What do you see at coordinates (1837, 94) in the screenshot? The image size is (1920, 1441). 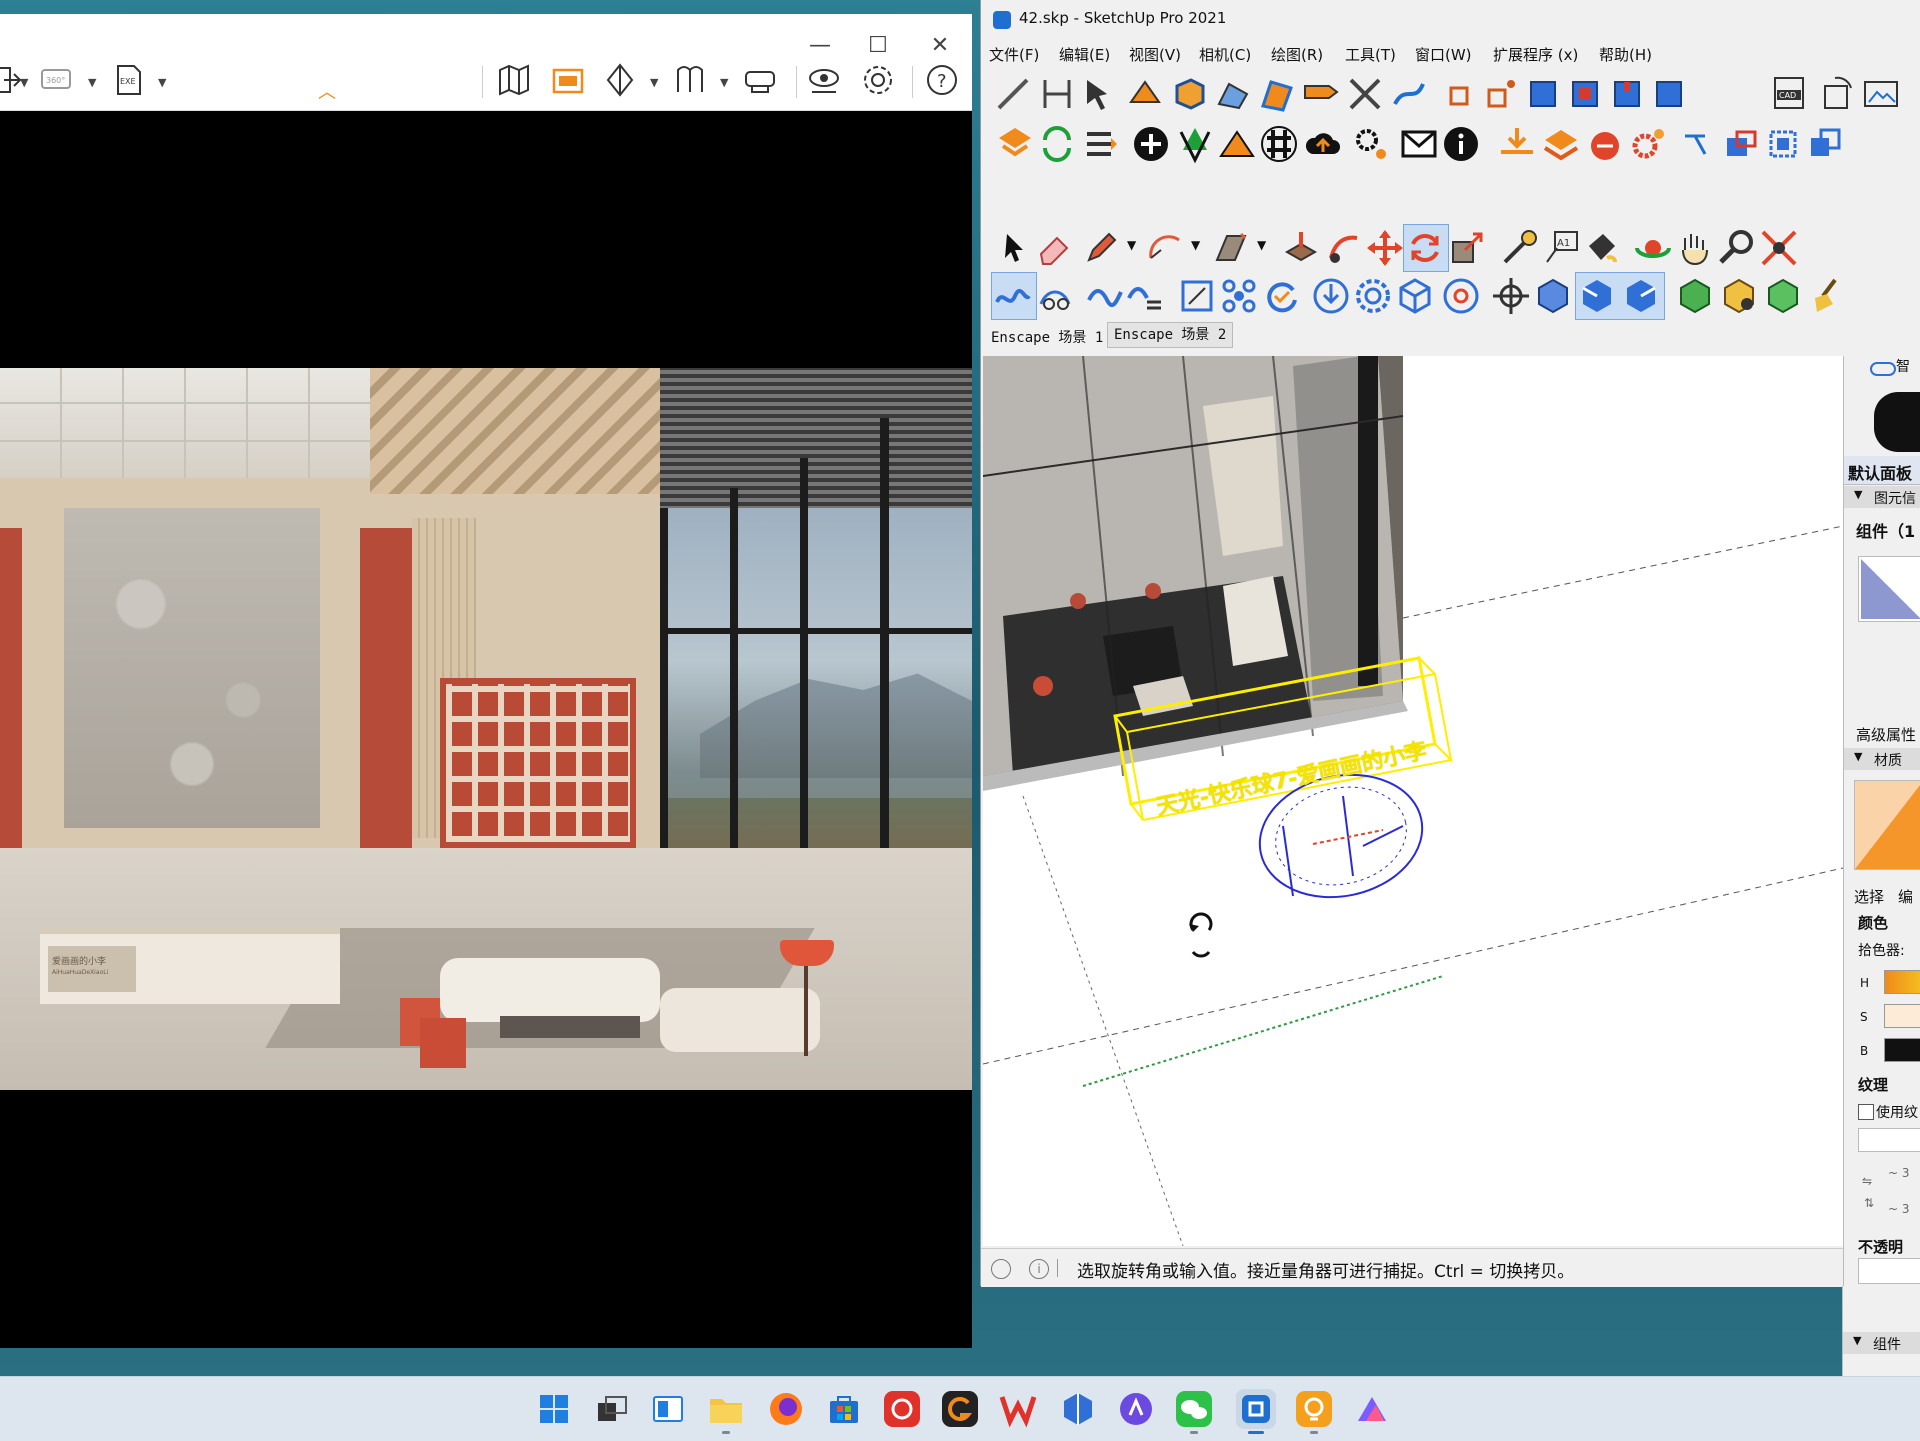 I see `rotate-box-icon` at bounding box center [1837, 94].